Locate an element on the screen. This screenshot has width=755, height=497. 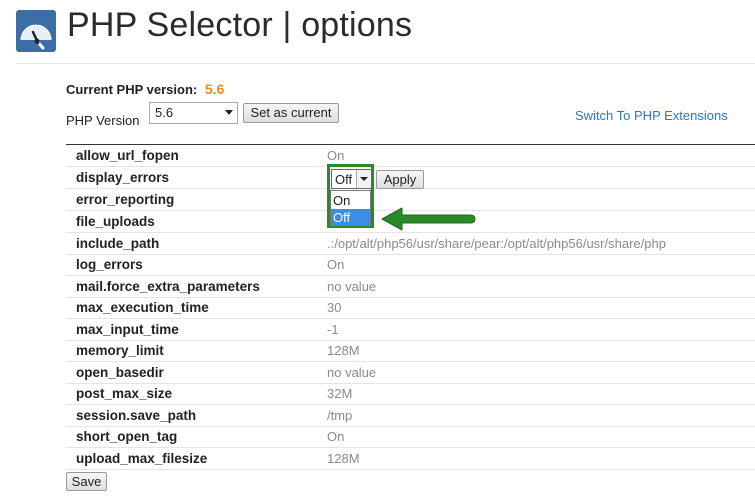
option-value: 32M is located at coordinates (340, 393).